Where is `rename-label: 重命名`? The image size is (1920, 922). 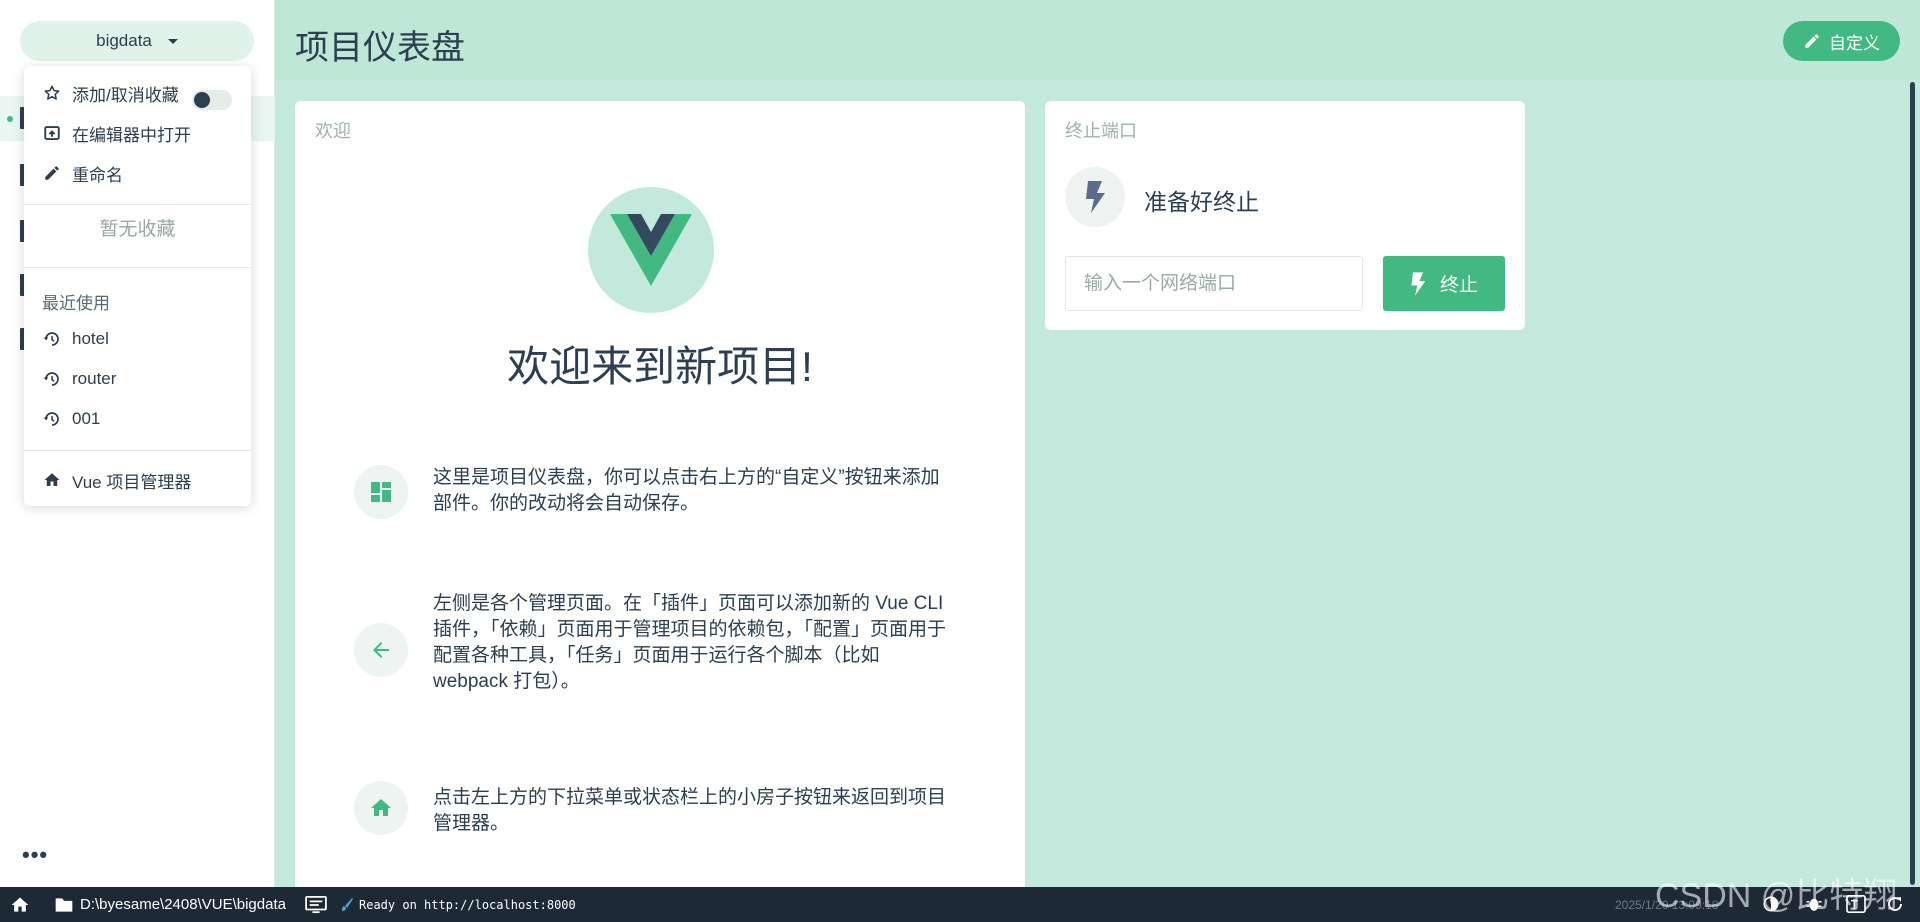 rename-label: 重命名 is located at coordinates (97, 175).